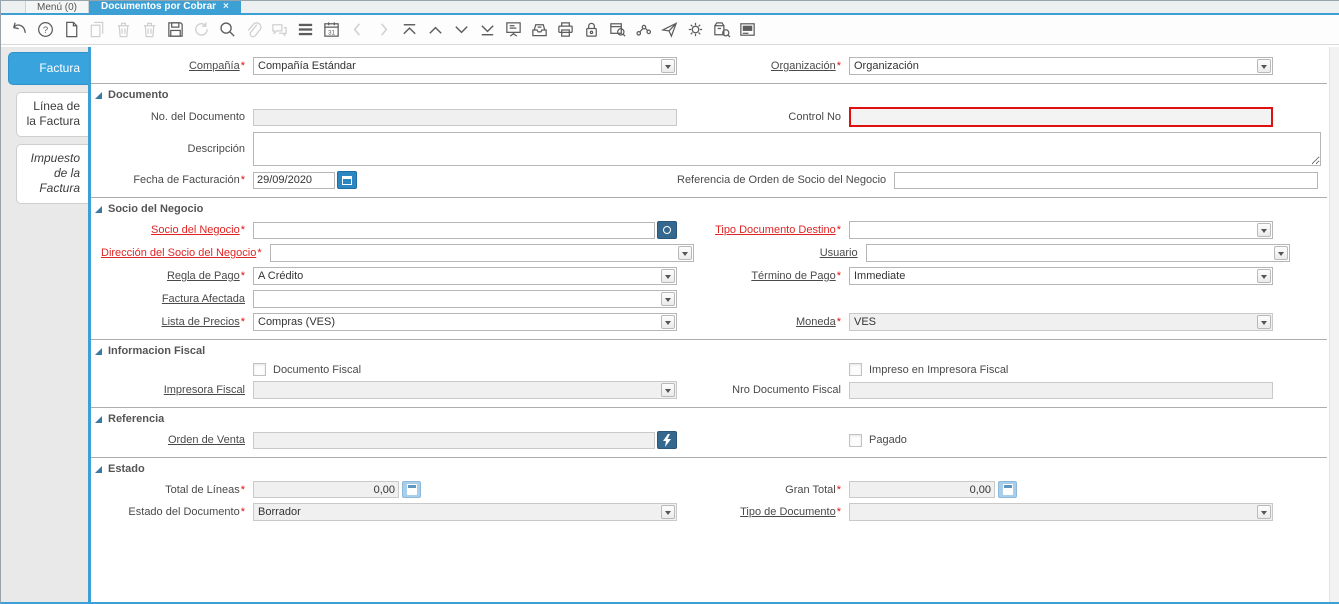  Describe the element at coordinates (763, 230) in the screenshot. I see `tipo-doc-destino-label: Tipo Documento Destino*` at that location.